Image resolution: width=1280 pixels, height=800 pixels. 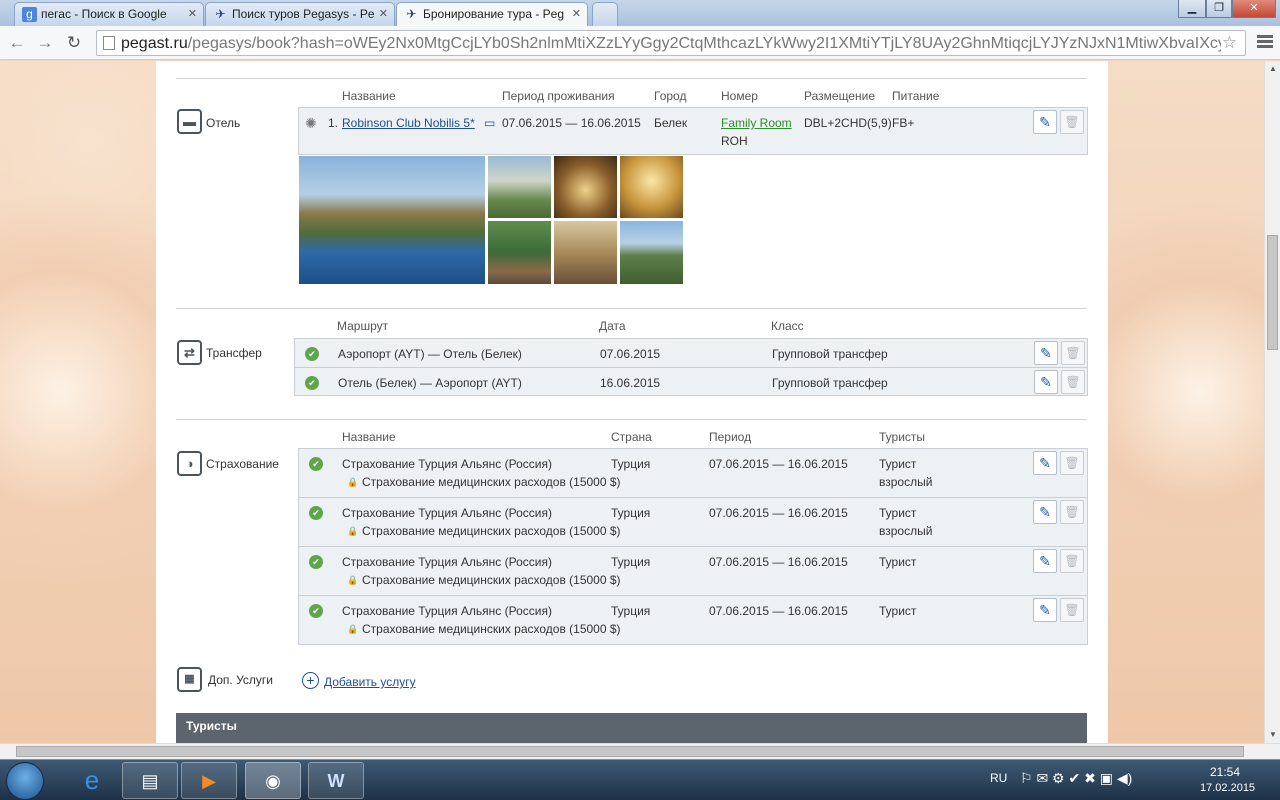 I want to click on horizontal-scrollbar, so click(x=640, y=751).